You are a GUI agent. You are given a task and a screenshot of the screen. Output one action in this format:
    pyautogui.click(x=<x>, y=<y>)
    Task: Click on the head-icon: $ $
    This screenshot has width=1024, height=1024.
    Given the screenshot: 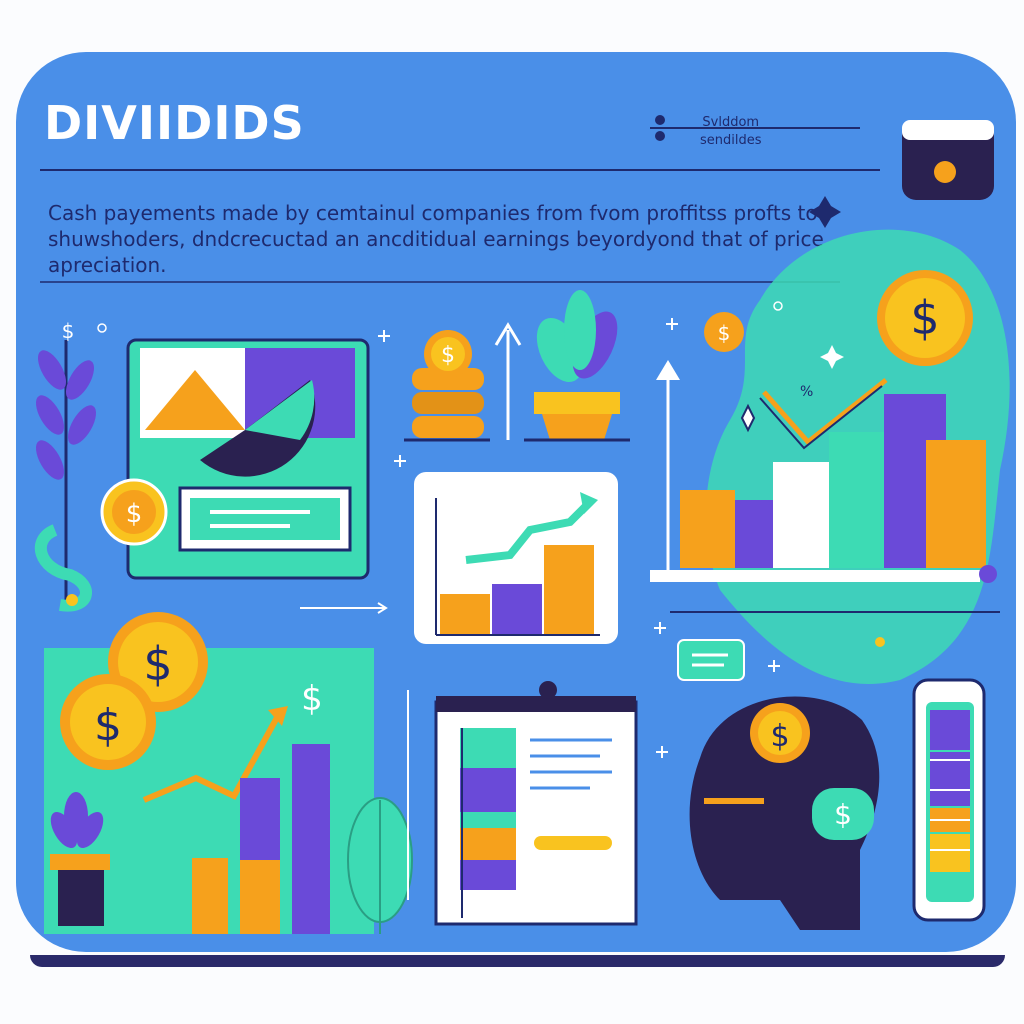 What is the action you would take?
    pyautogui.click(x=784, y=813)
    